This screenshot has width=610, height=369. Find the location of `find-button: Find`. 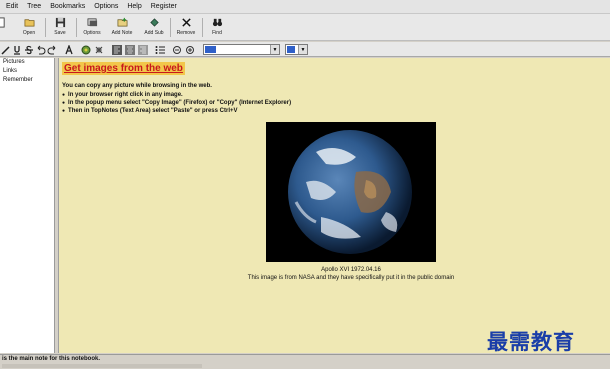

find-button: Find is located at coordinates (217, 27).